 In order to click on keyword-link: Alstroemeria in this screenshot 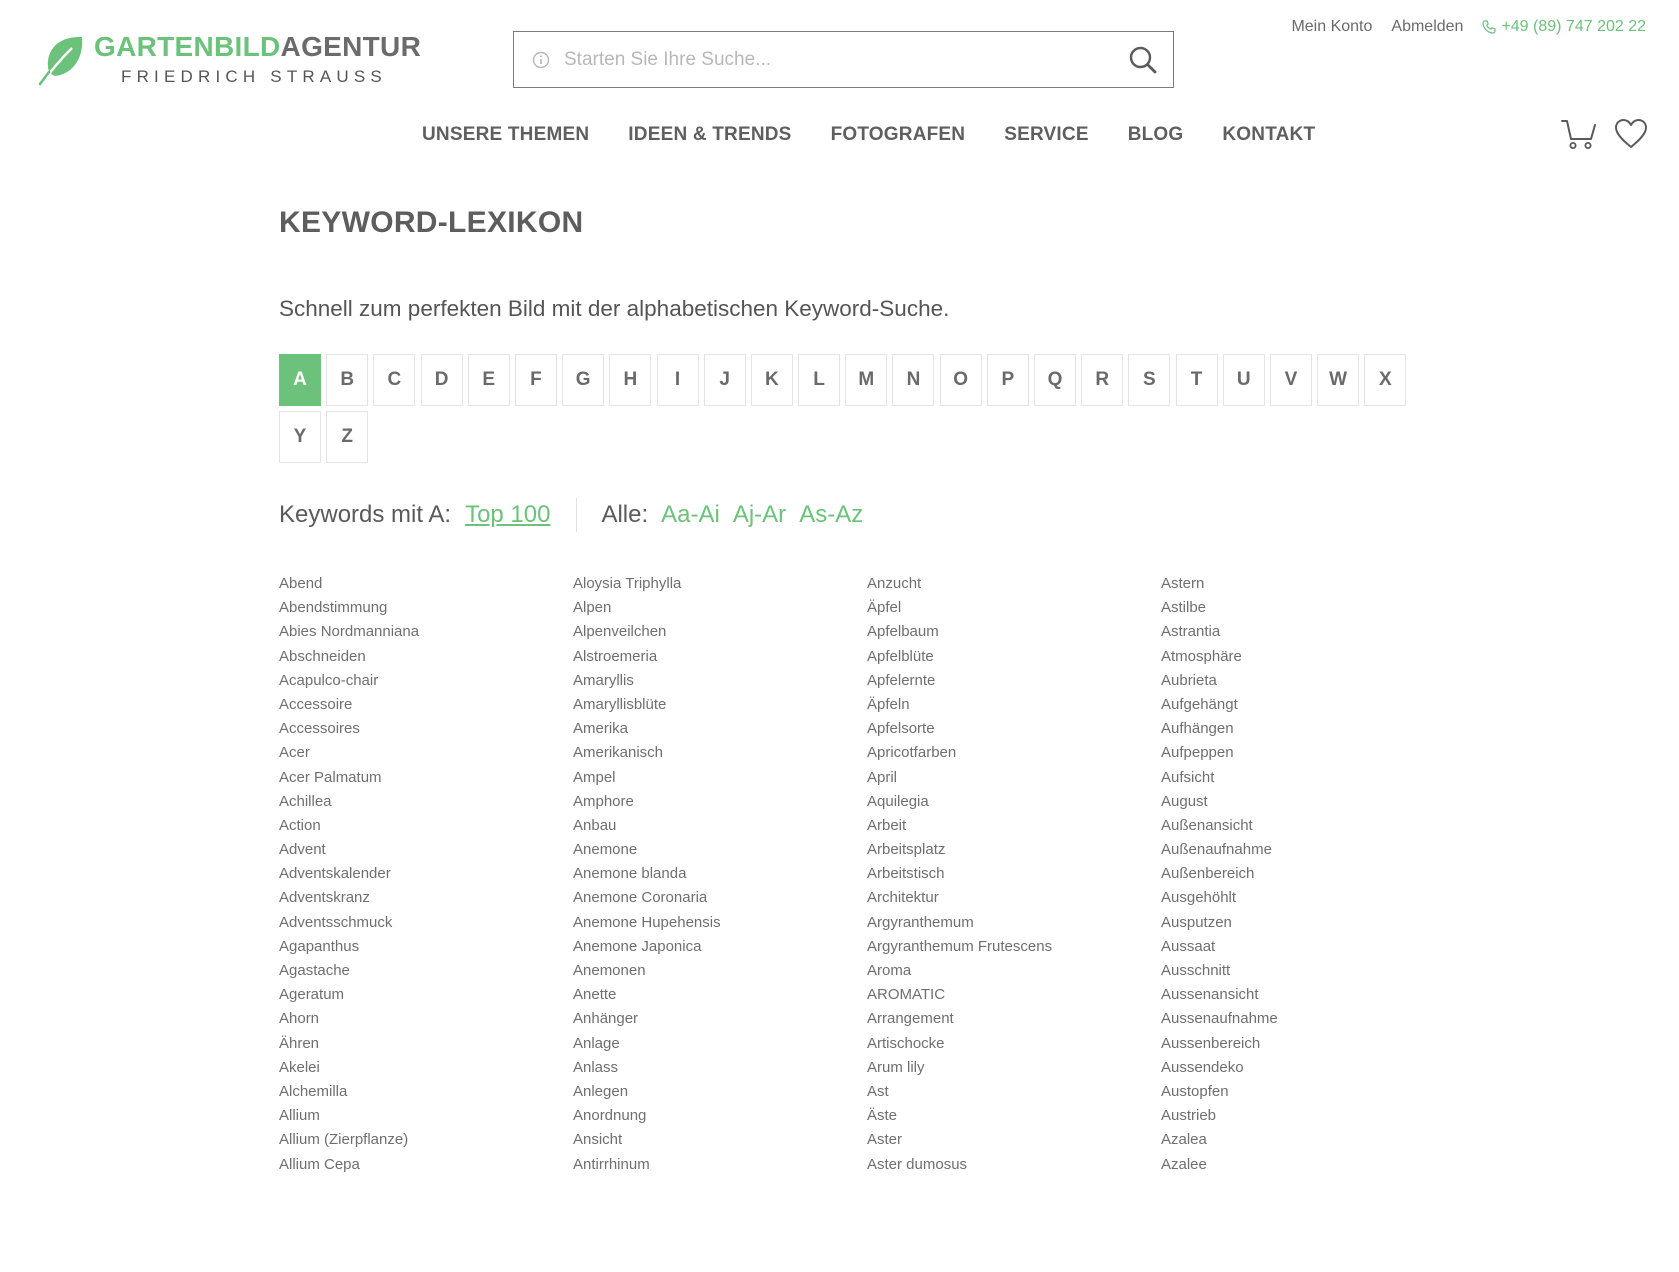, I will do `click(720, 657)`.